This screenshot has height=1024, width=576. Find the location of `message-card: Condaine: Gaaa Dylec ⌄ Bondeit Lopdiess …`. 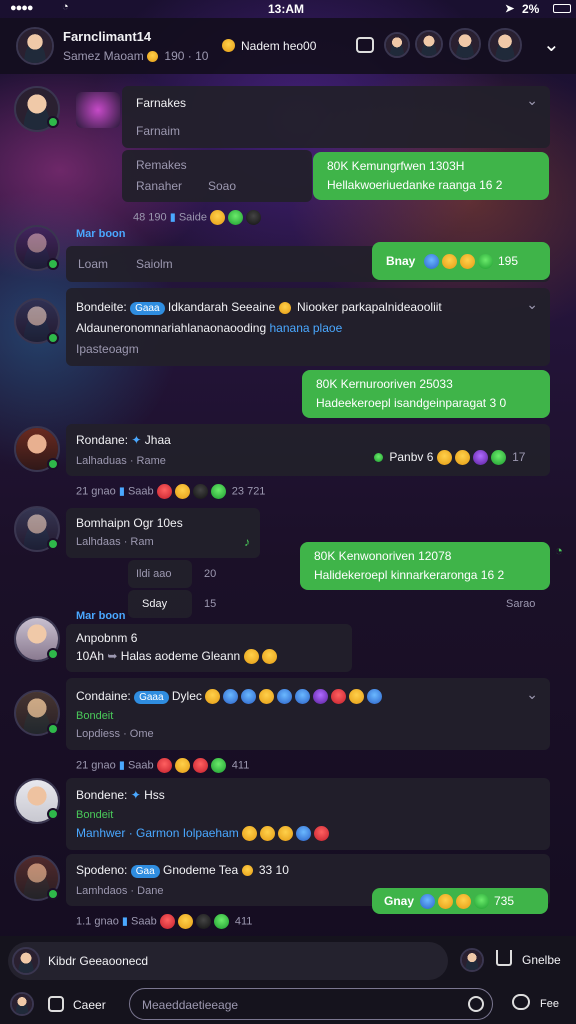

message-card: Condaine: Gaaa Dylec ⌄ Bondeit Lopdiess … is located at coordinates (308, 714).